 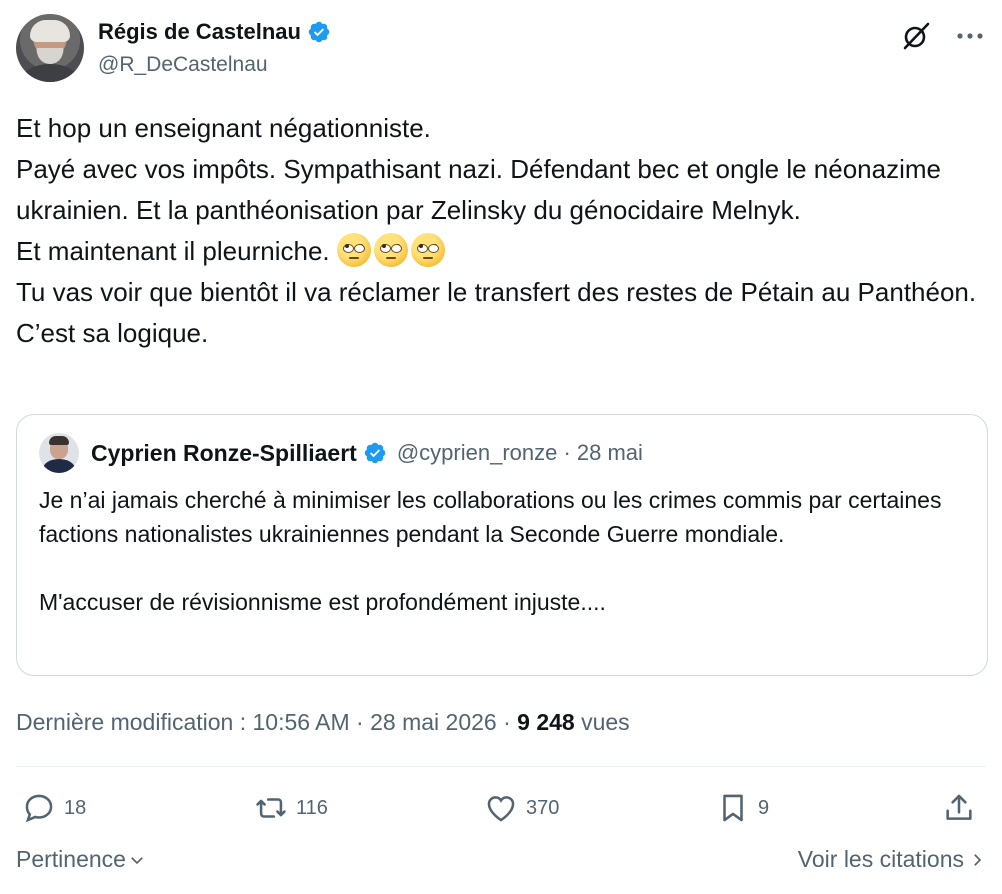 What do you see at coordinates (223, 128) in the screenshot?
I see `tweet-line: Et hop un enseignant négationniste.` at bounding box center [223, 128].